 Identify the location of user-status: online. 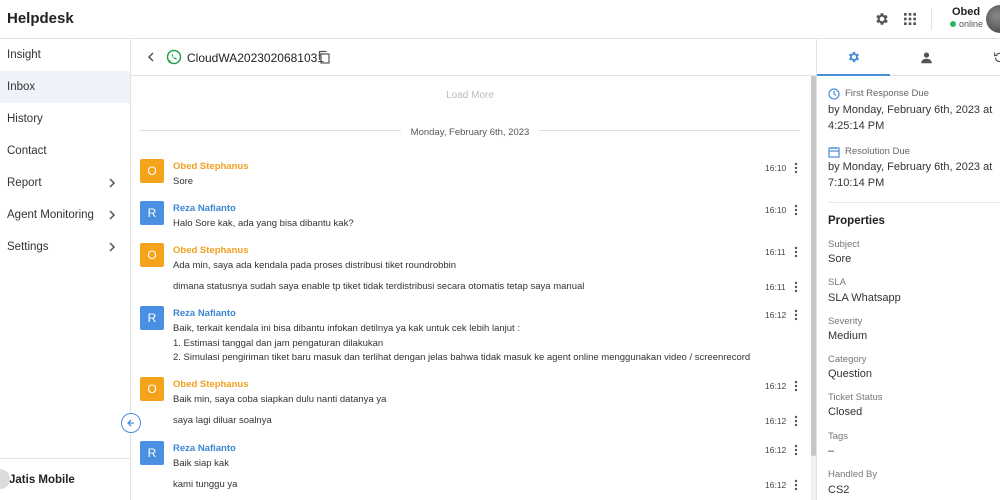
(966, 24).